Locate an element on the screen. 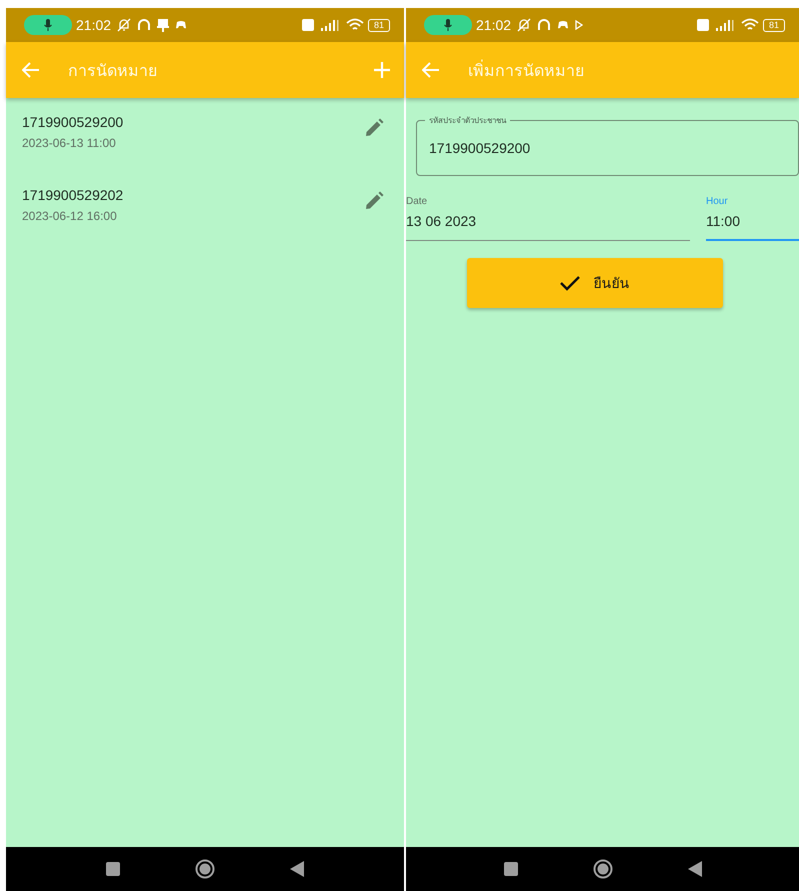 This screenshot has width=799, height=891. citizen-id: 1719900529202 is located at coordinates (73, 195).